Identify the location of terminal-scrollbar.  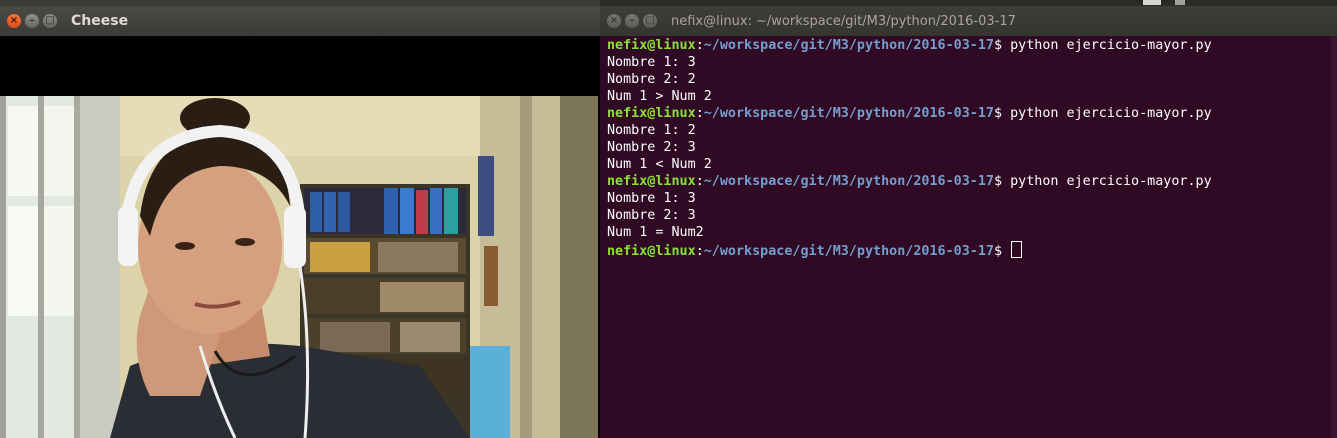
(1334, 237).